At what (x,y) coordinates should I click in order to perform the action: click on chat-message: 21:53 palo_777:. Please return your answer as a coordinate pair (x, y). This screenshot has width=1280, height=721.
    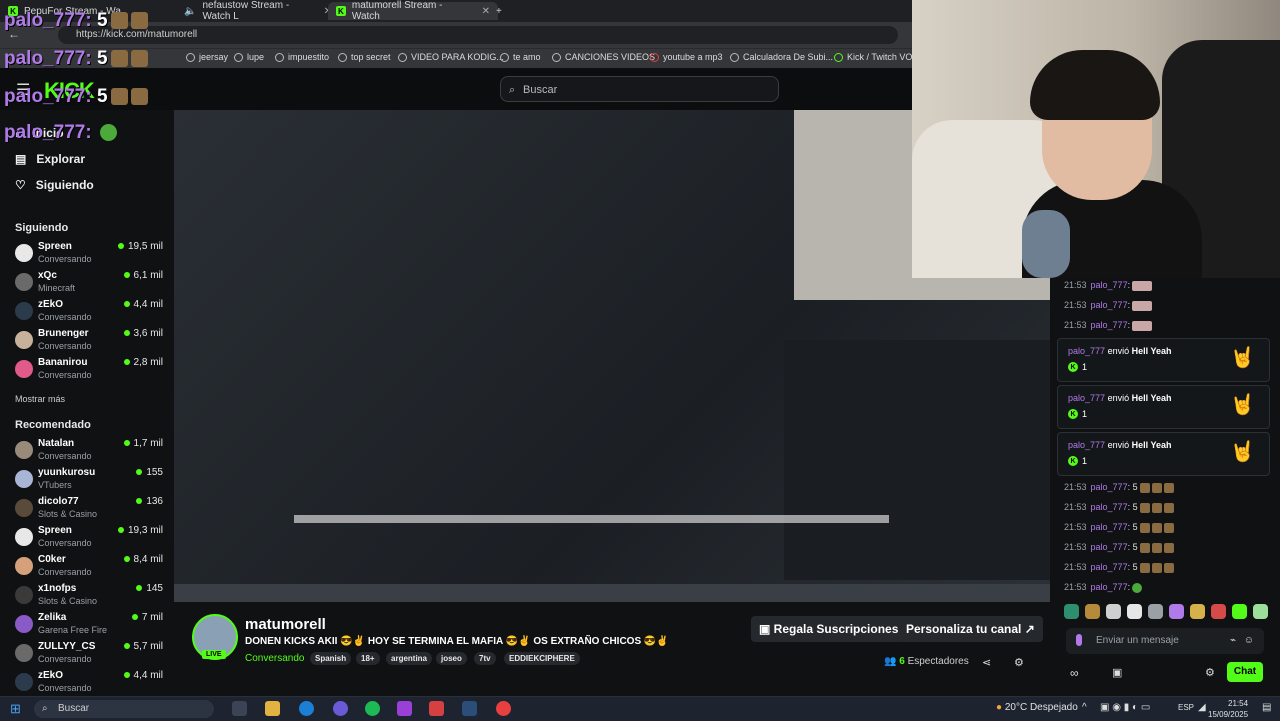
    Looking at the image, I should click on (1103, 587).